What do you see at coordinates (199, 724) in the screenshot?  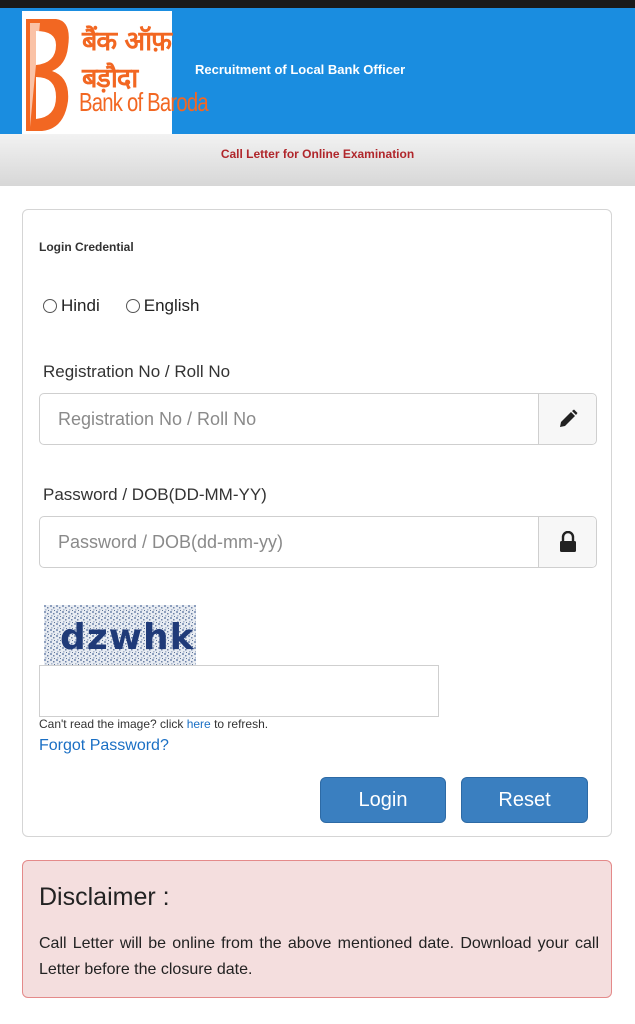 I see `captcha-refresh-link: here` at bounding box center [199, 724].